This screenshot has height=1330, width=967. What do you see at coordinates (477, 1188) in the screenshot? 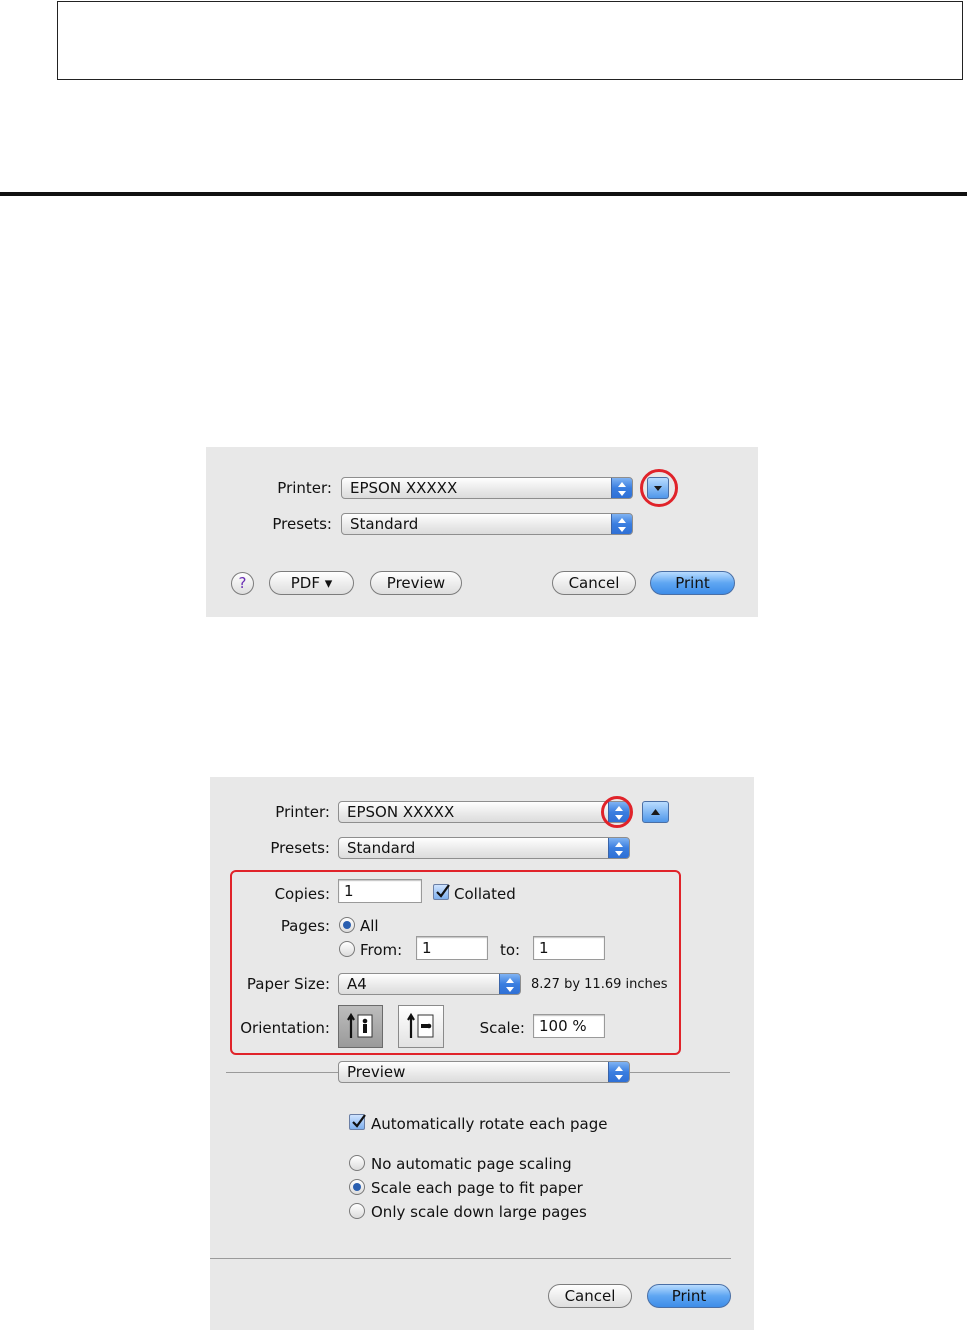
I see `scaling-option-label: Scale each page to fit paper` at bounding box center [477, 1188].